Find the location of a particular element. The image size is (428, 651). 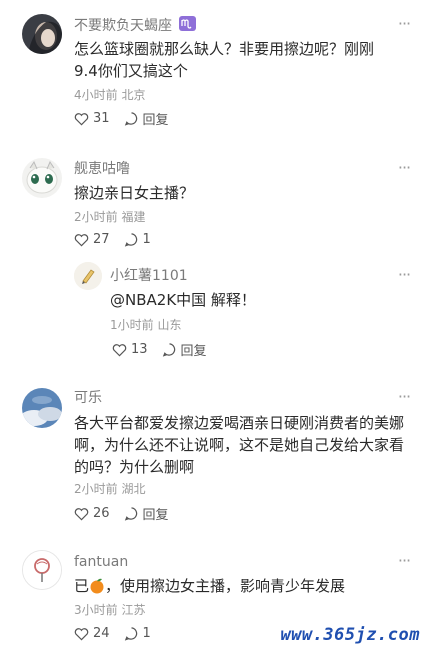

username: 舰恵咕噜 is located at coordinates (102, 169).